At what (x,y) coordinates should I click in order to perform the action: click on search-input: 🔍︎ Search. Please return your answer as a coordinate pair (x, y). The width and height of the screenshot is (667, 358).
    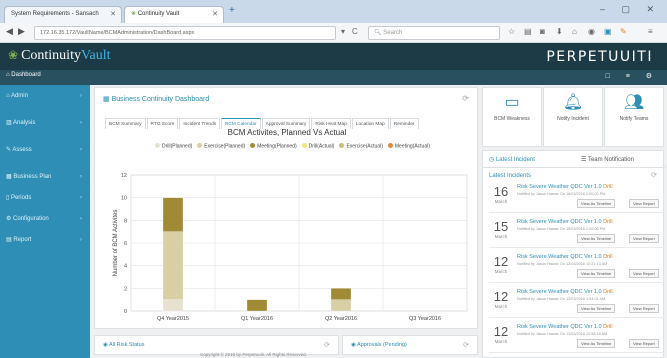
    Looking at the image, I should click on (434, 33).